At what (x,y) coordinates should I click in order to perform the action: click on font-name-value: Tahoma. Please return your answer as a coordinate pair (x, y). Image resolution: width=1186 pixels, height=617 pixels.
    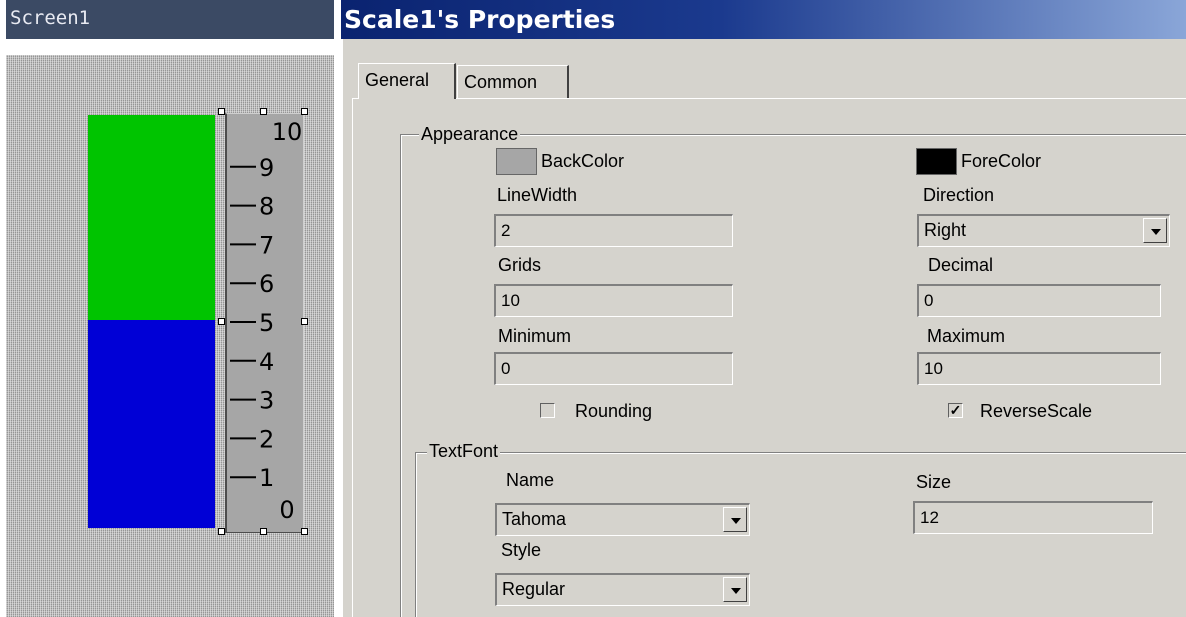
    Looking at the image, I should click on (534, 519).